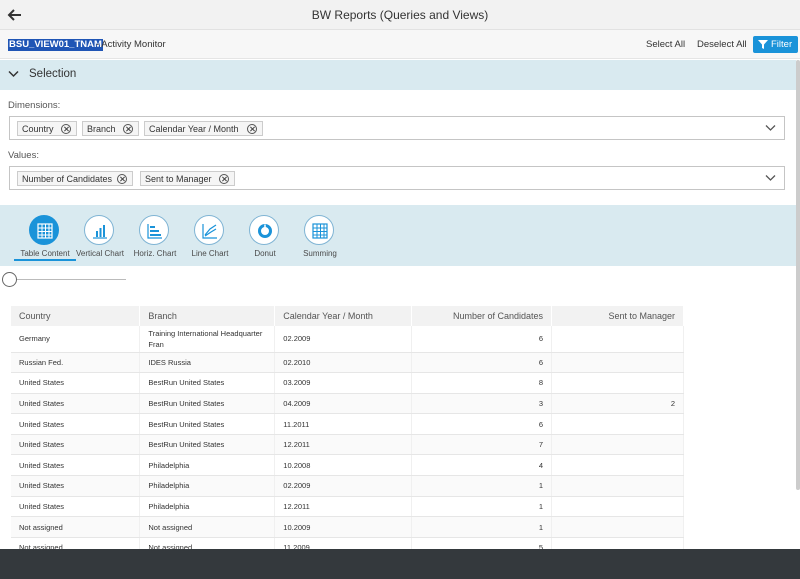 This screenshot has height=579, width=800. I want to click on table-cell: 8, so click(482, 383).